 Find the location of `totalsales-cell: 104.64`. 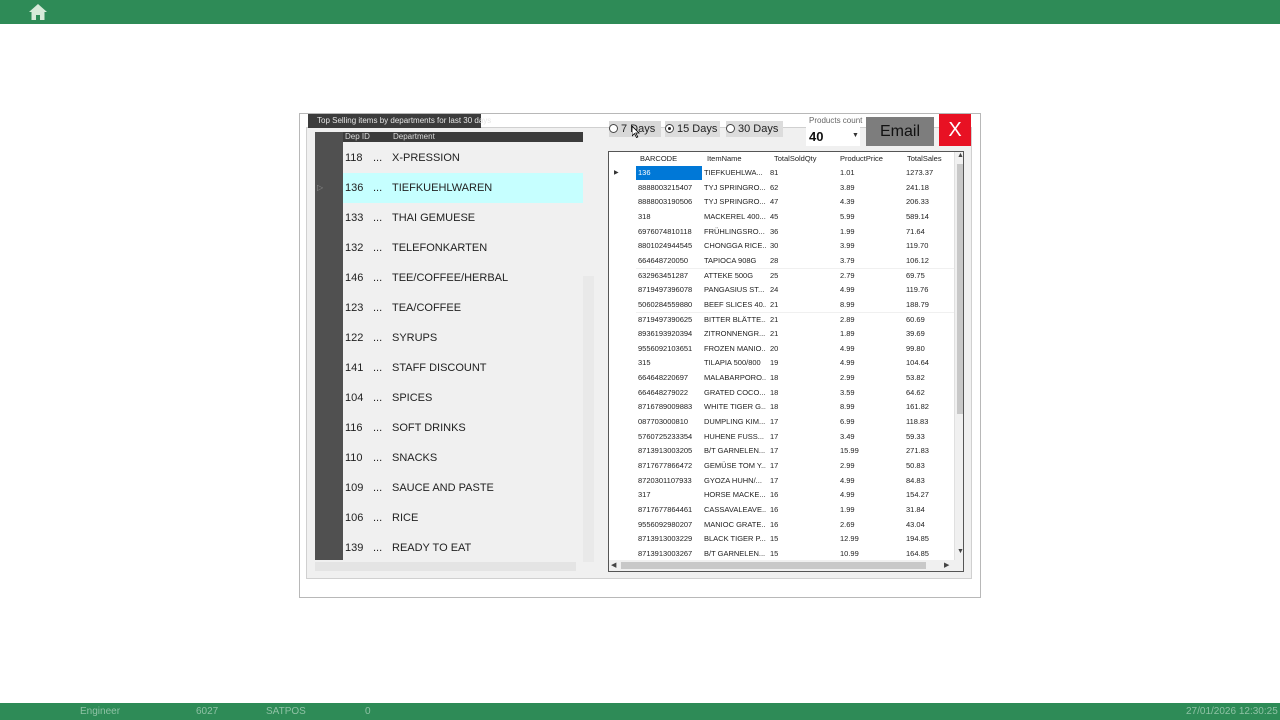

totalsales-cell: 104.64 is located at coordinates (930, 363).